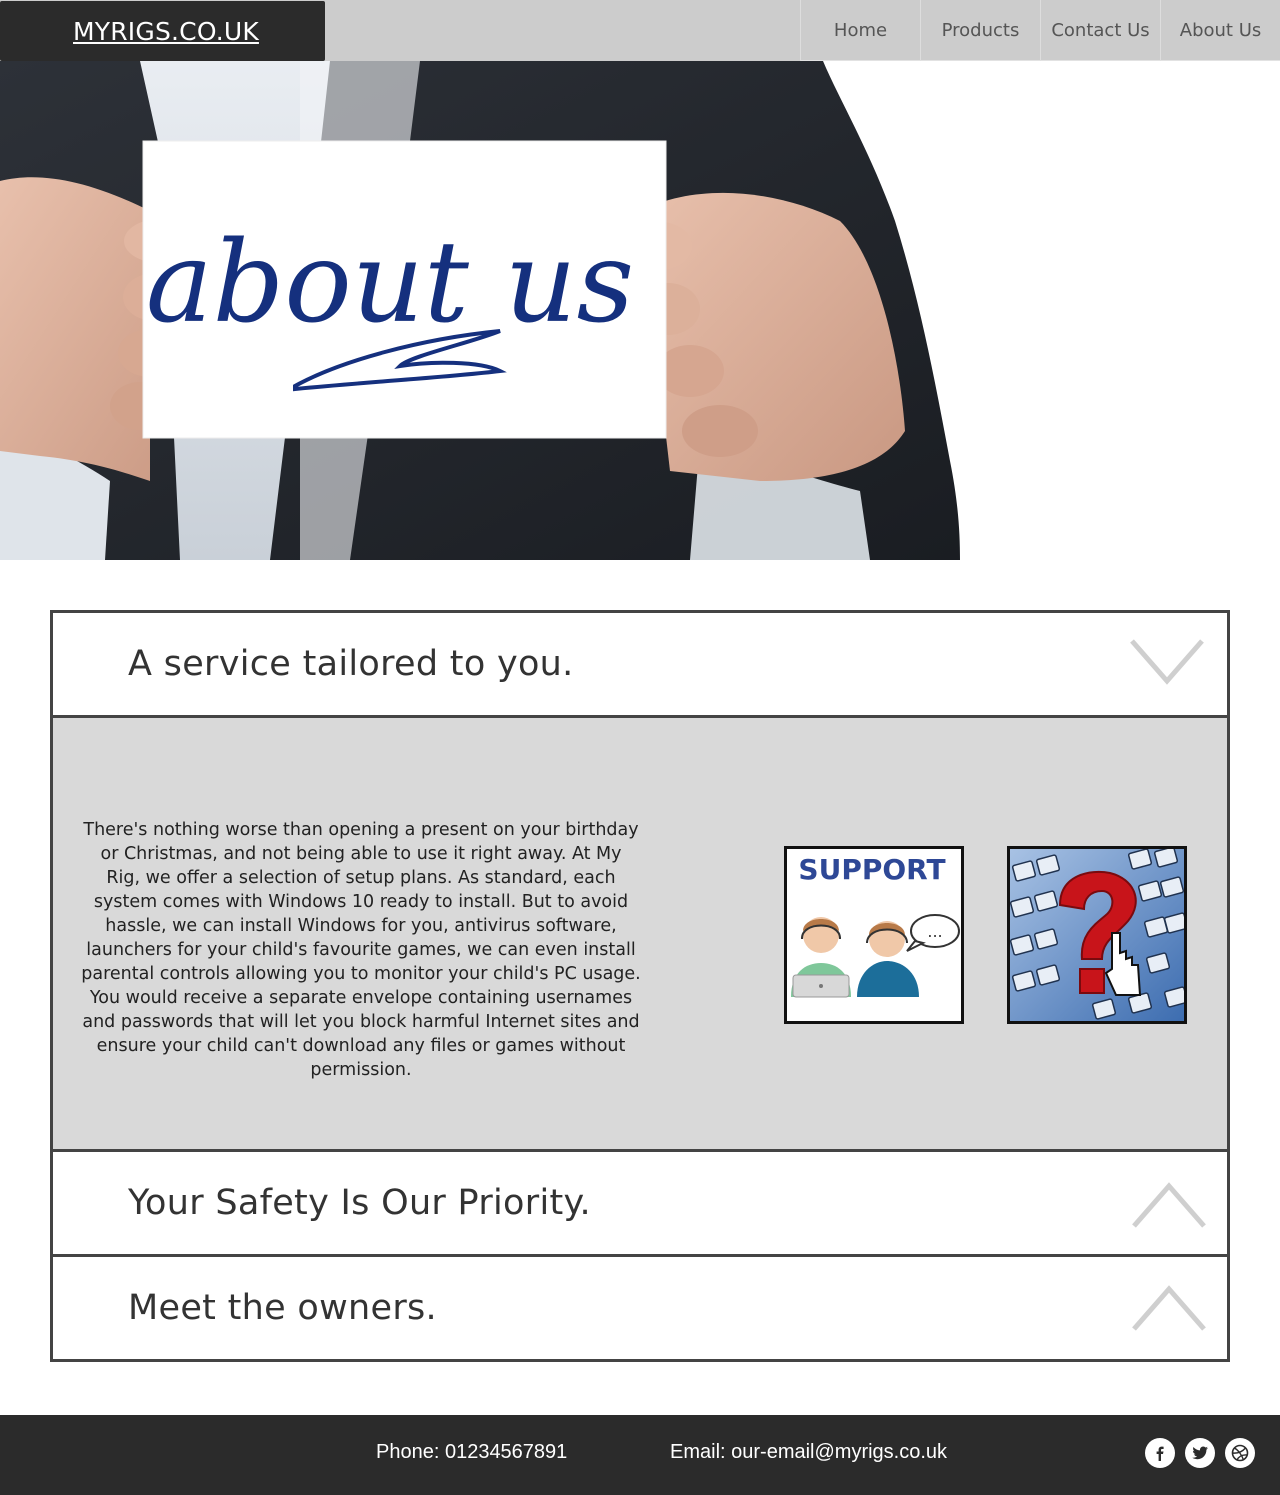  I want to click on brand-link: MYRIGS.CO.UK, so click(166, 31).